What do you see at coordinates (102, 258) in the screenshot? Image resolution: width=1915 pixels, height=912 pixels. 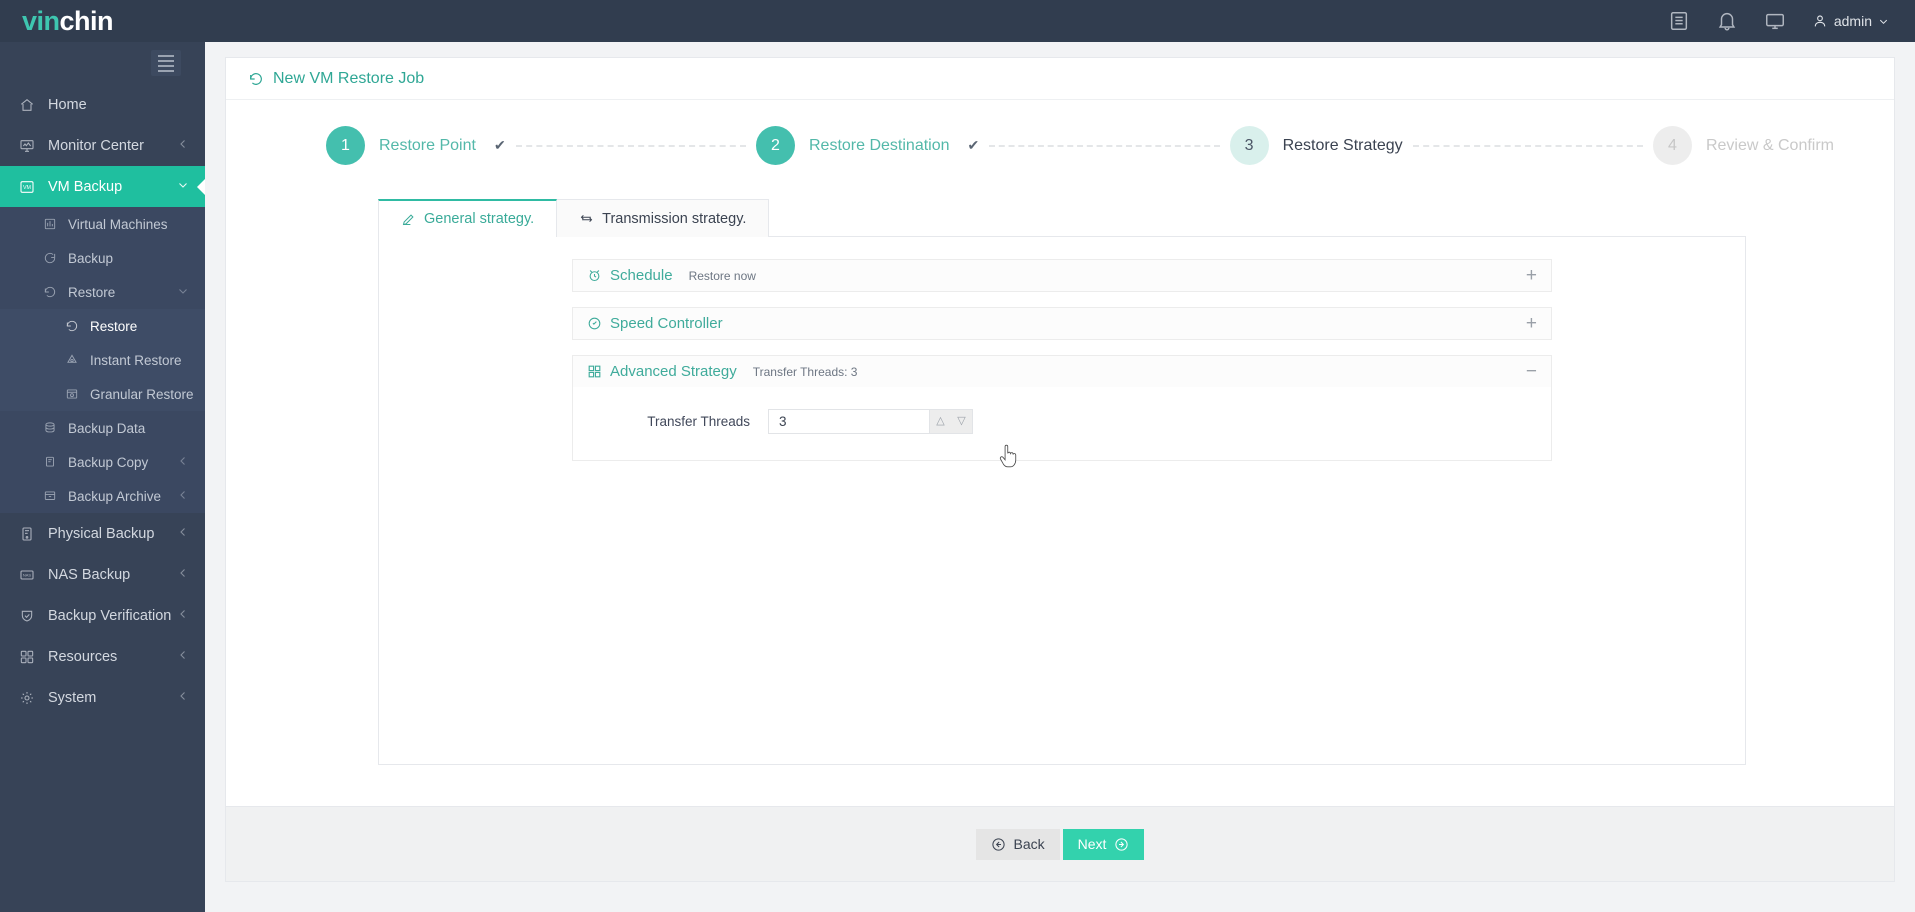 I see `sidebar-item-backup: Backup` at bounding box center [102, 258].